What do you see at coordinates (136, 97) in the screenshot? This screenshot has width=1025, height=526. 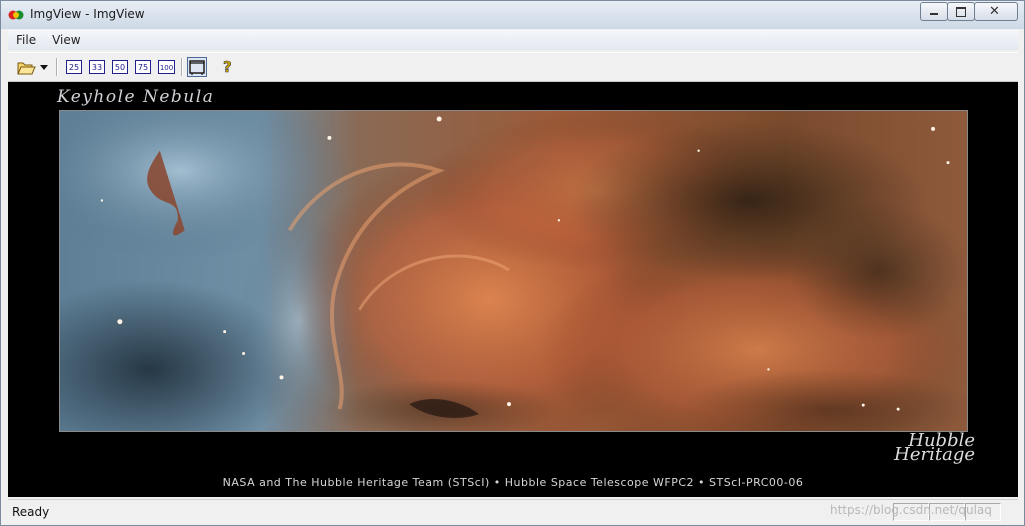 I see `image-title: Keyhole Nebula` at bounding box center [136, 97].